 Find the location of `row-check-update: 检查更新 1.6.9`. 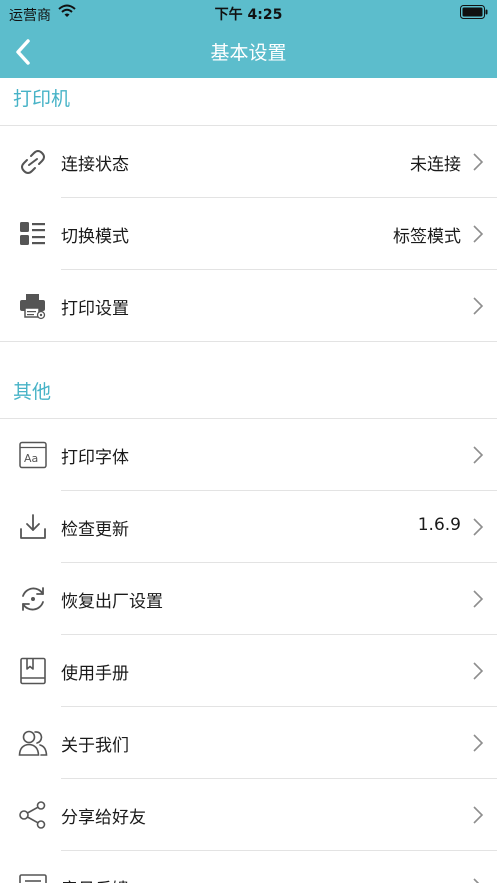

row-check-update: 检查更新 1.6.9 is located at coordinates (248, 527).